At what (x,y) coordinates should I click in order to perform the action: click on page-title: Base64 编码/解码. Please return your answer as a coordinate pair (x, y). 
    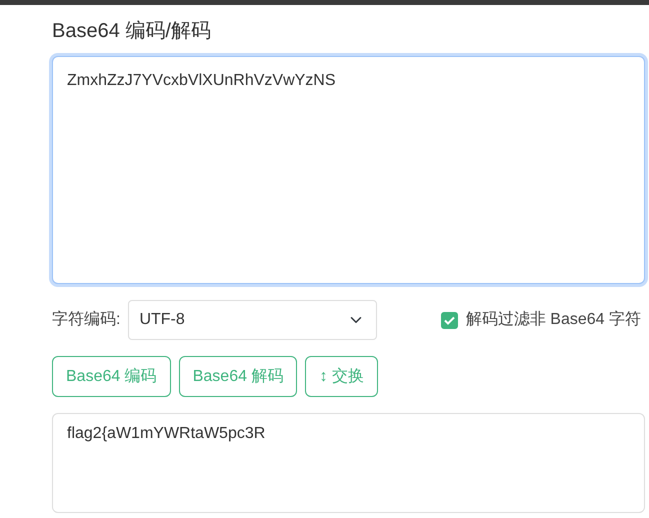
    Looking at the image, I should click on (132, 31).